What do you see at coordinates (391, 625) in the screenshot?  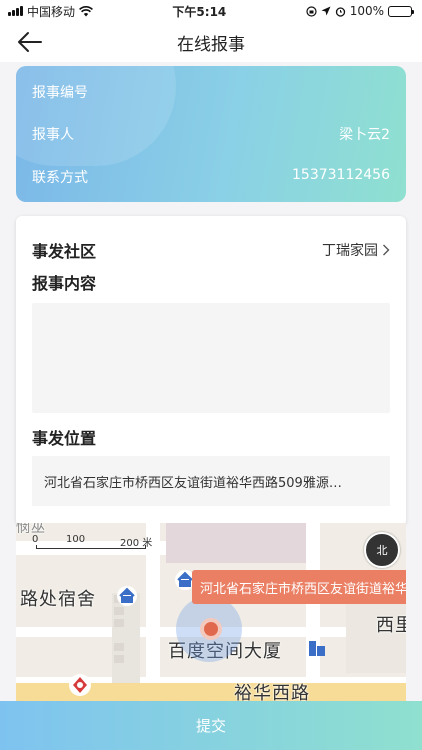 I see `map-label-west: 西里` at bounding box center [391, 625].